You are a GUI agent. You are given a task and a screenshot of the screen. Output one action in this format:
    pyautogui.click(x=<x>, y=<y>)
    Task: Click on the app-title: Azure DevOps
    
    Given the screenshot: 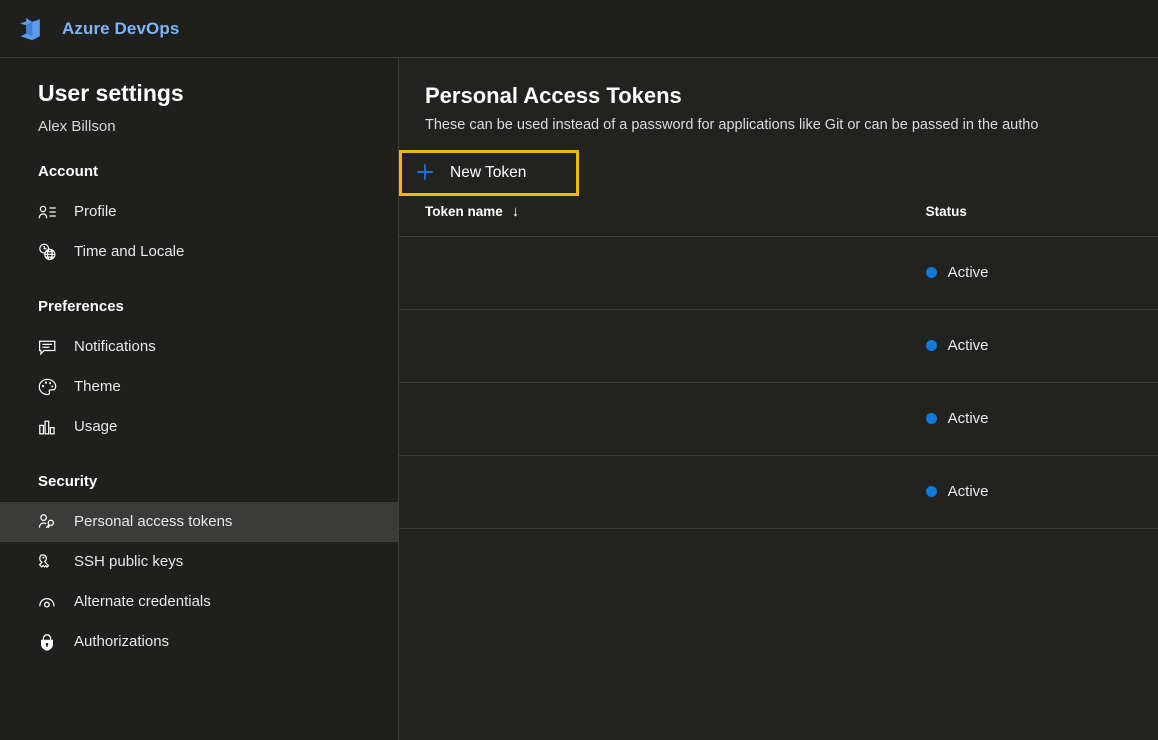 What is the action you would take?
    pyautogui.click(x=120, y=29)
    